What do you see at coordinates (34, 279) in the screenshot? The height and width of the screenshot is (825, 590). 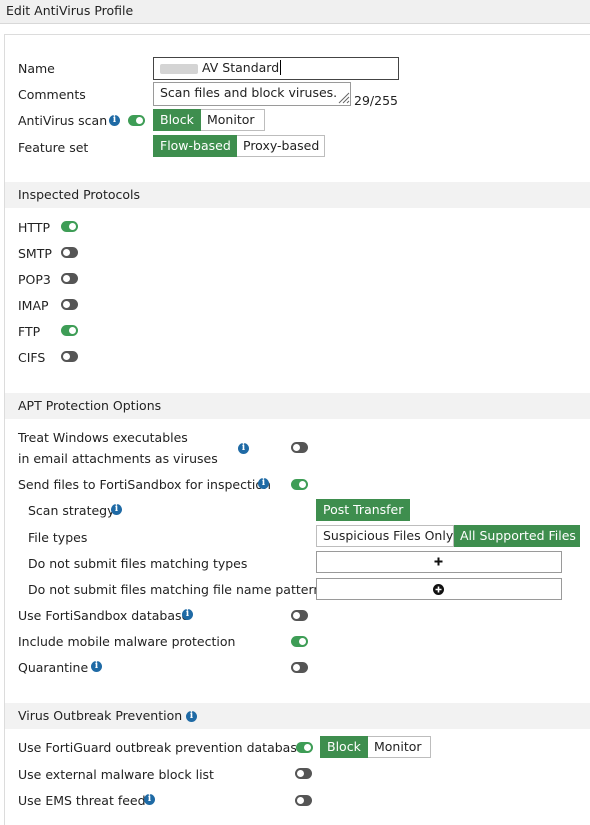 I see `protocol-label-pop3: POP3` at bounding box center [34, 279].